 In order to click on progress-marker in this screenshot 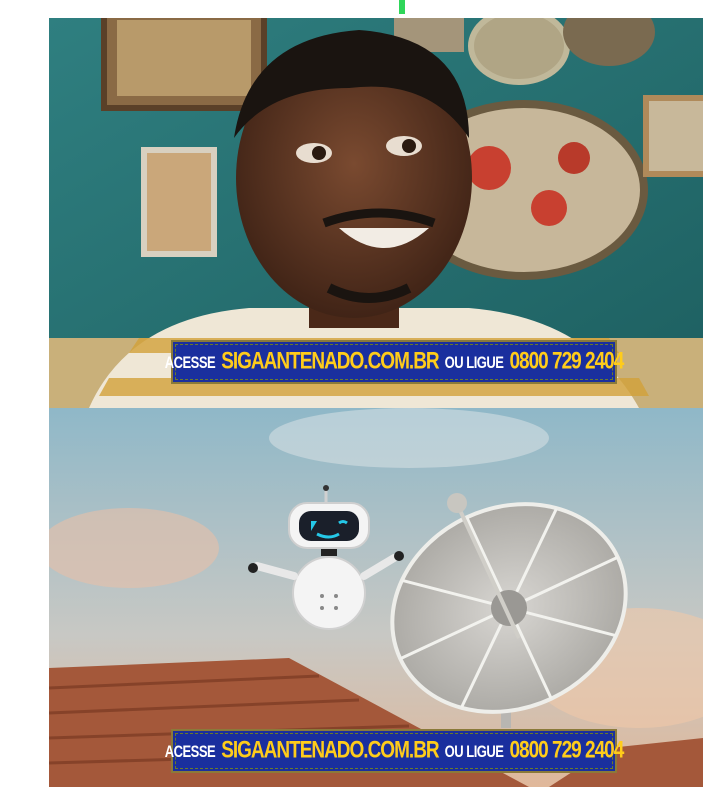, I will do `click(402, 7)`.